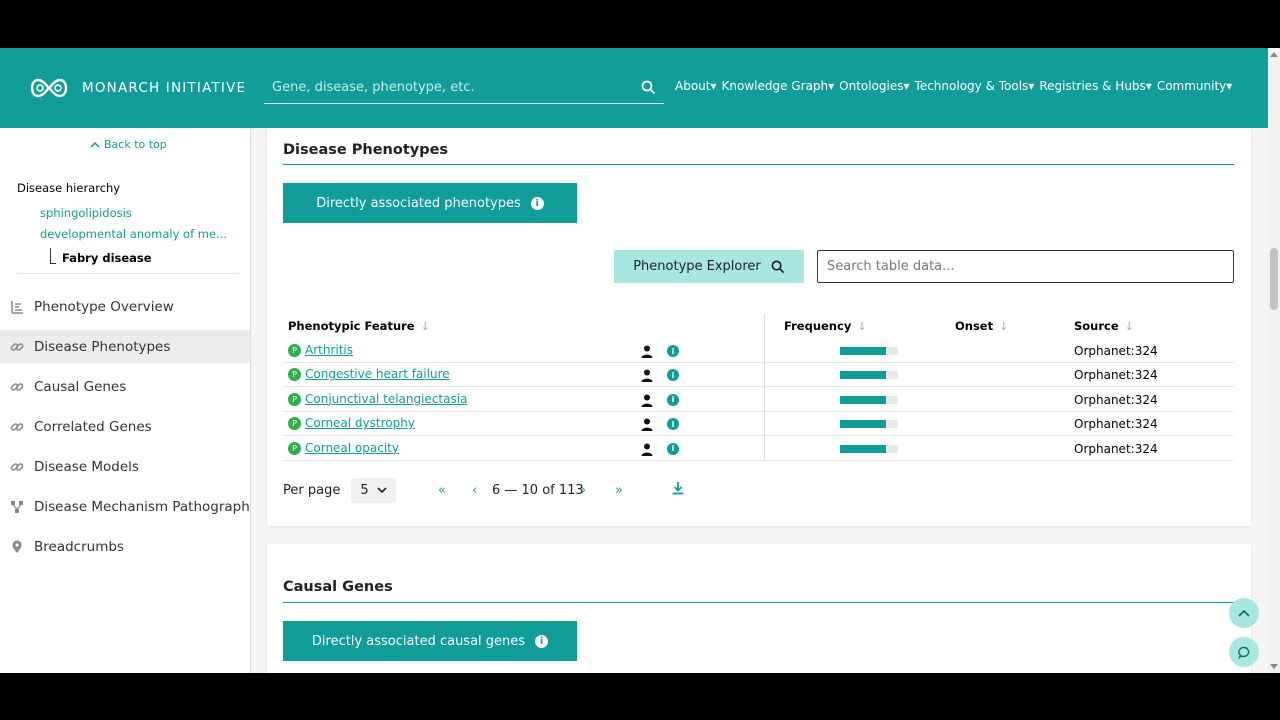  I want to click on phenotype-link: Corneal dystrophy, so click(360, 423).